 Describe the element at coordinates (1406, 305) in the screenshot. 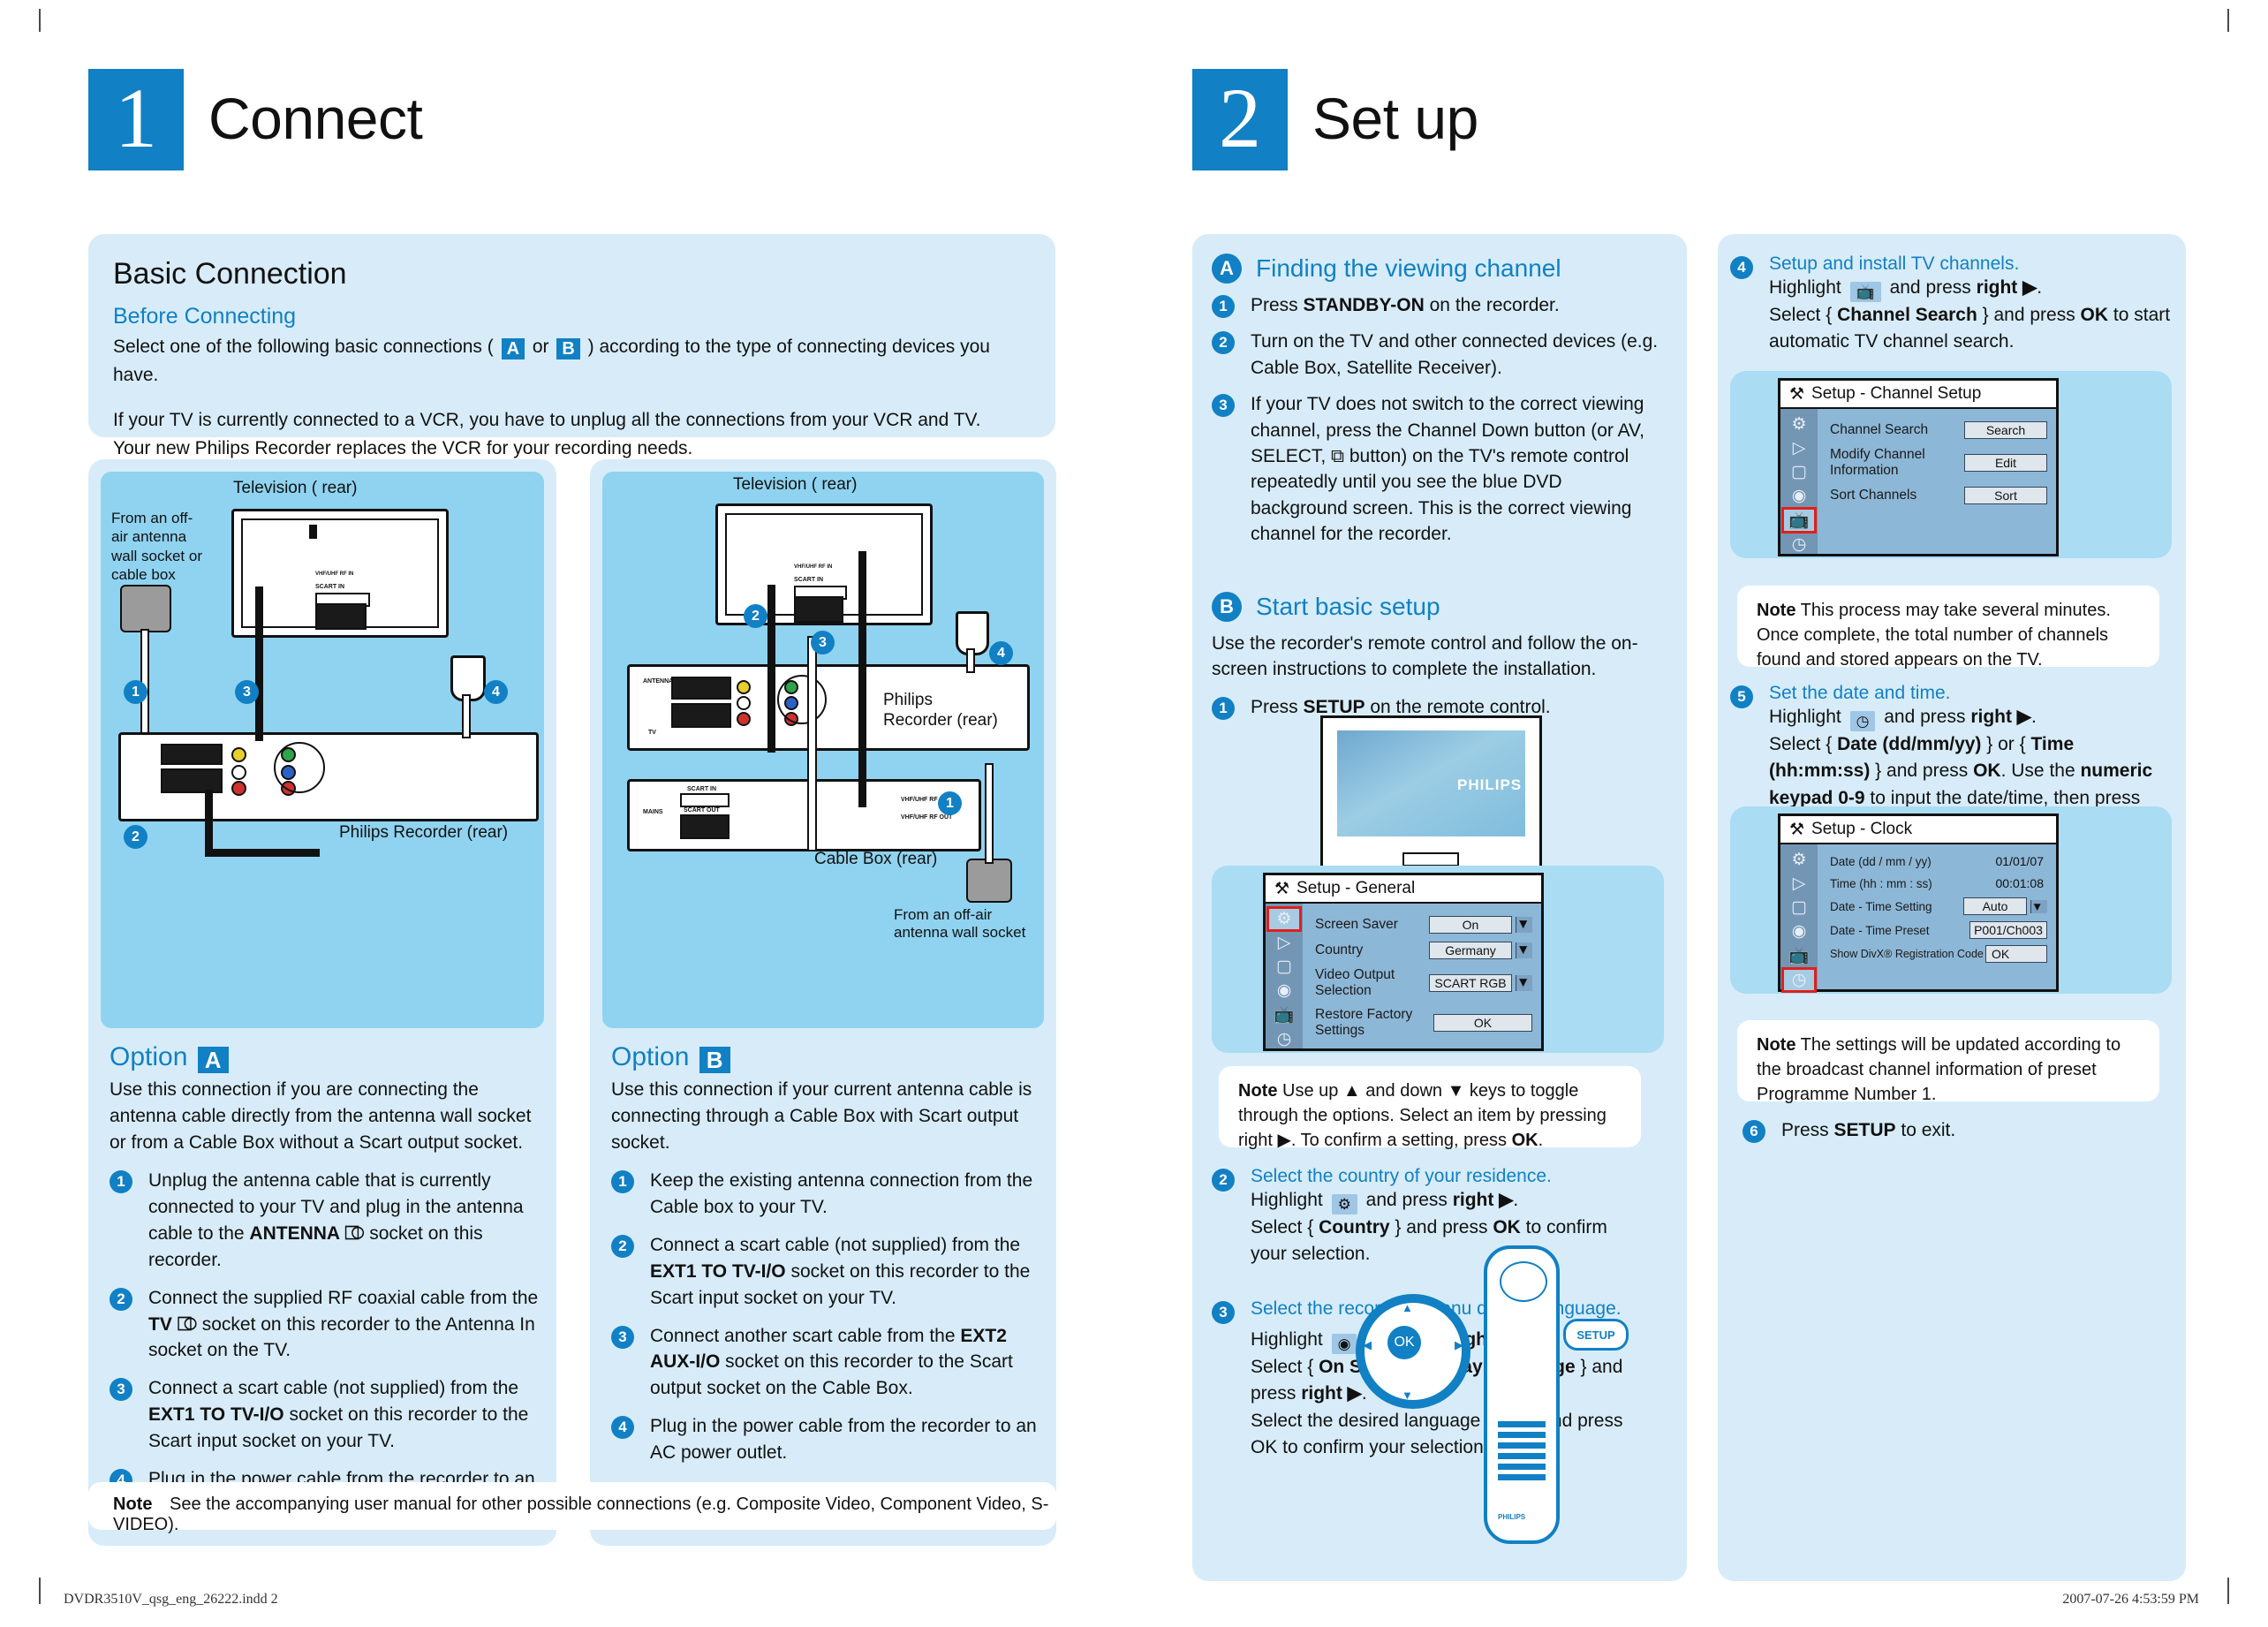

I see `step-text: Press STANDBY-ON on the recorder.` at that location.